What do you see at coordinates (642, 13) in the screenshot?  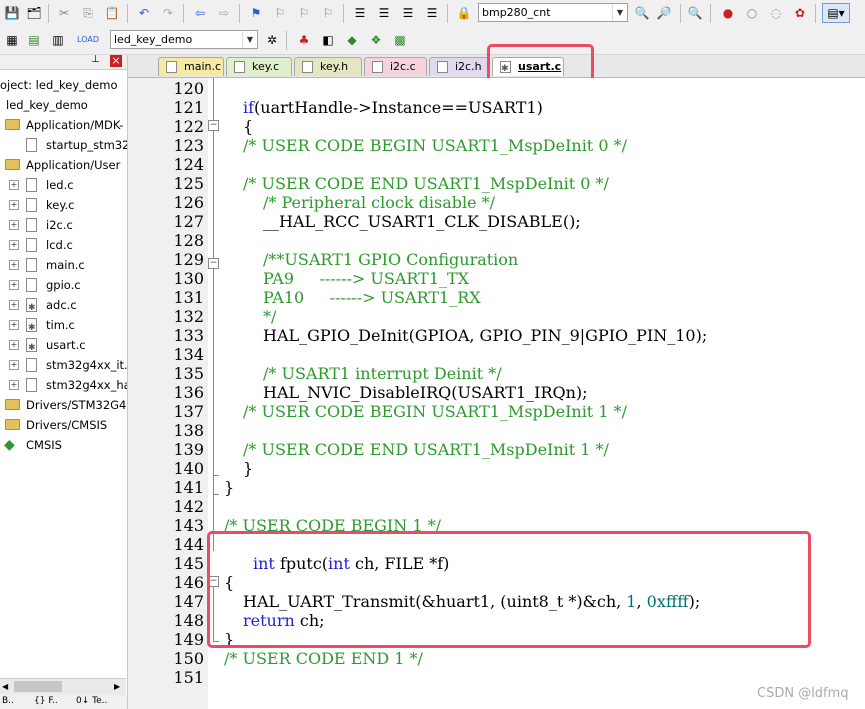 I see `find-icon: 🔍` at bounding box center [642, 13].